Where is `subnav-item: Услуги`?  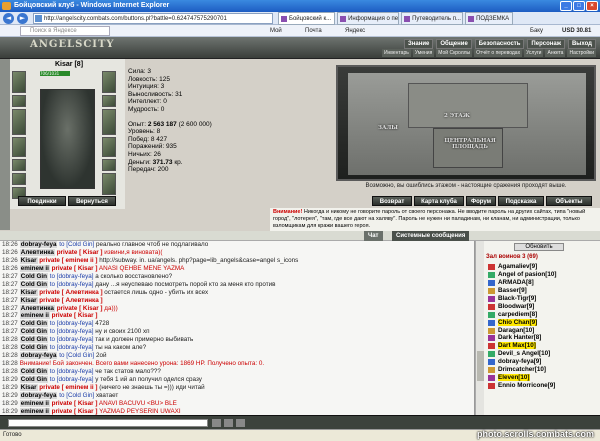
subnav-item: Услуги is located at coordinates (534, 53).